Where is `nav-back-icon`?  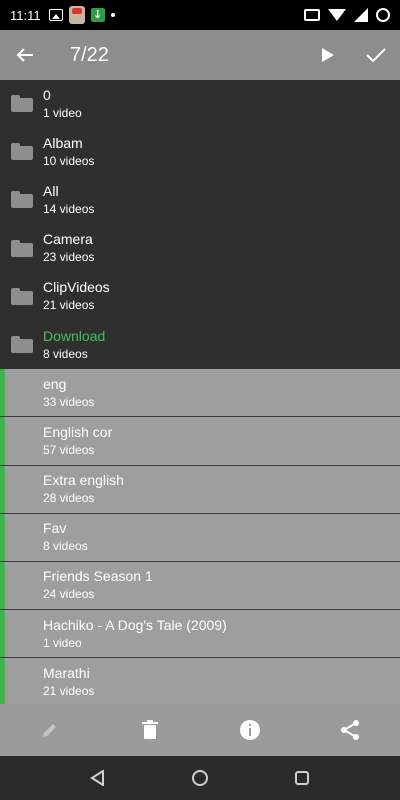
nav-back-icon is located at coordinates (97, 778).